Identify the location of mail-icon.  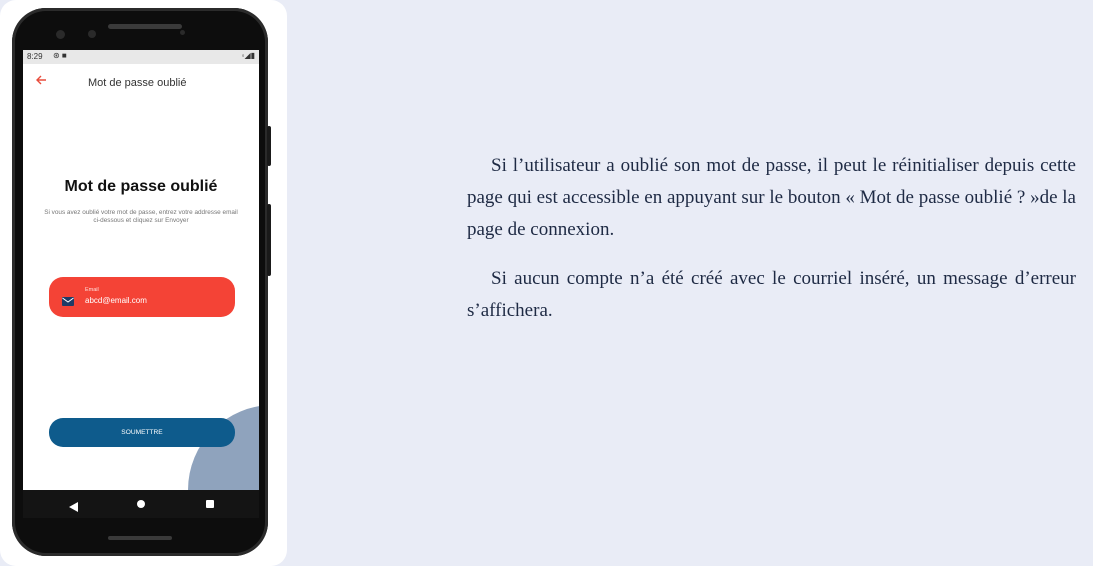
(68, 302).